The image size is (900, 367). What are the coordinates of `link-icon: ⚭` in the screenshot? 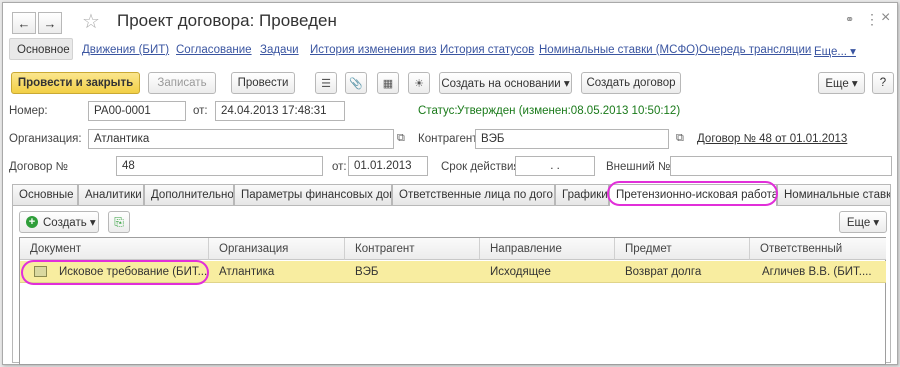 It's located at (849, 19).